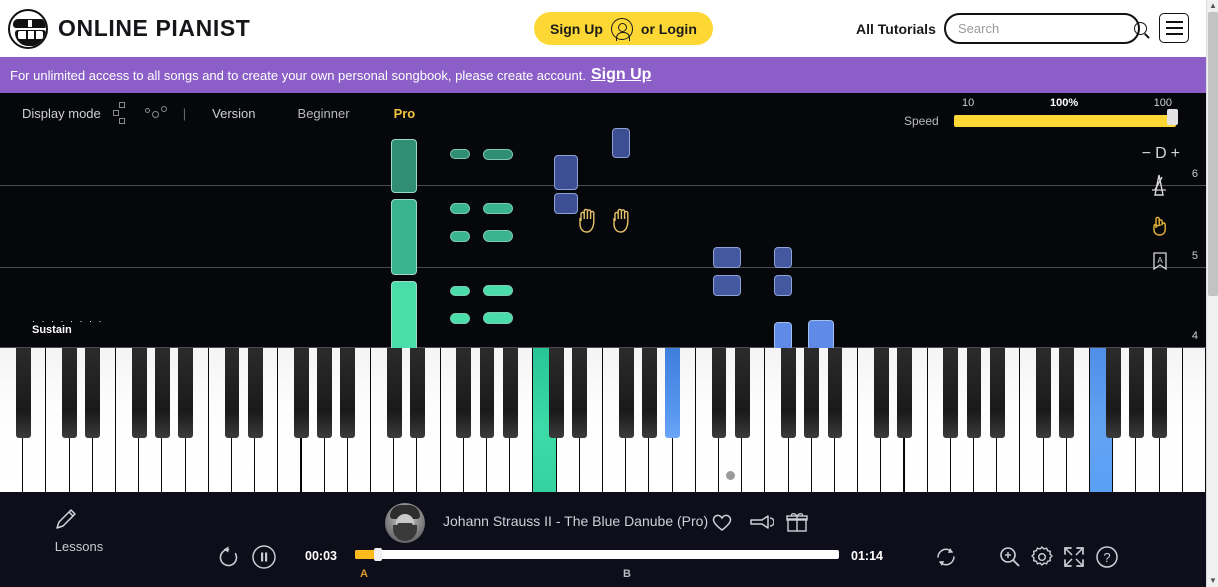  What do you see at coordinates (576, 28) in the screenshot?
I see `signup-label: Sign Up` at bounding box center [576, 28].